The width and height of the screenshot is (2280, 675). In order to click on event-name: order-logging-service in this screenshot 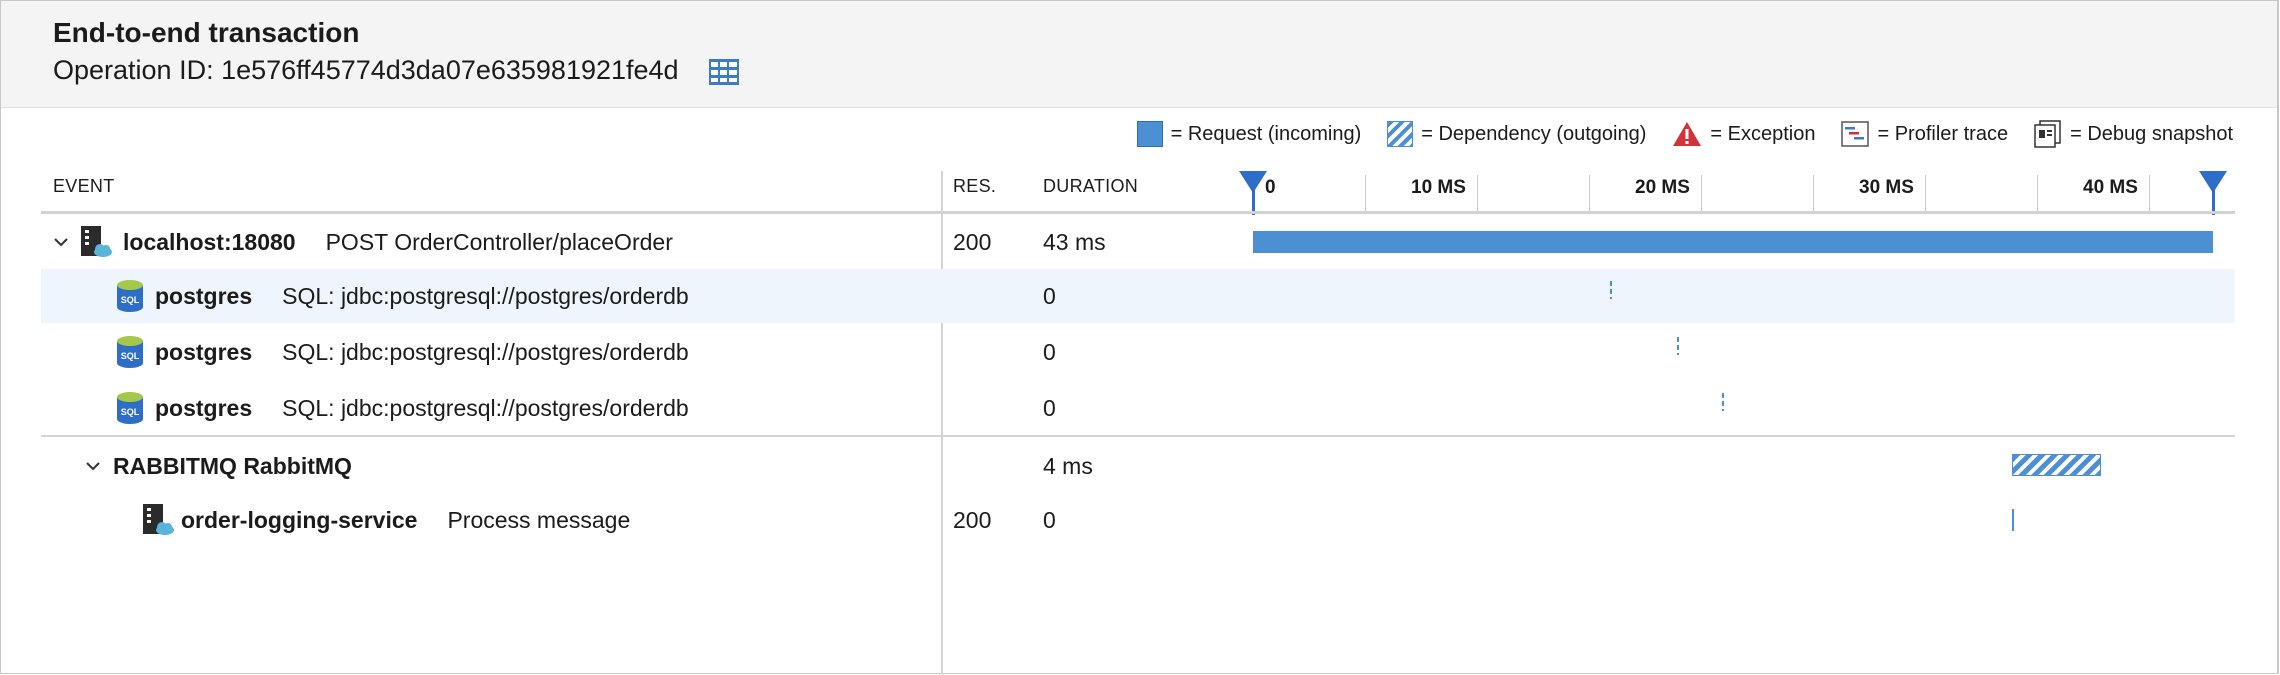, I will do `click(299, 520)`.